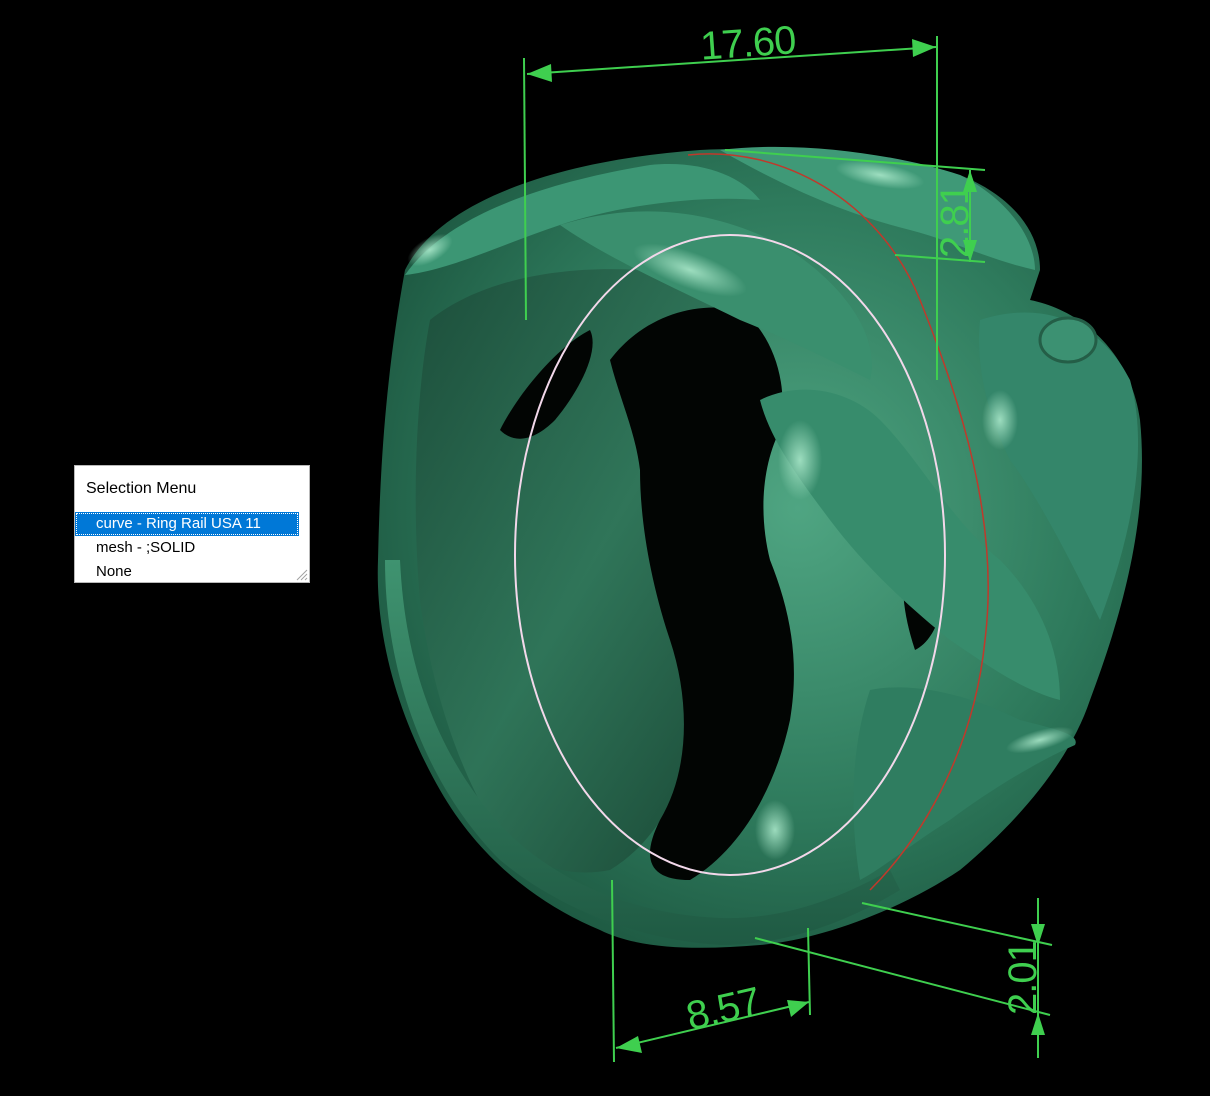 This screenshot has width=1210, height=1096. What do you see at coordinates (187, 572) in the screenshot?
I see `menu-item-none: None` at bounding box center [187, 572].